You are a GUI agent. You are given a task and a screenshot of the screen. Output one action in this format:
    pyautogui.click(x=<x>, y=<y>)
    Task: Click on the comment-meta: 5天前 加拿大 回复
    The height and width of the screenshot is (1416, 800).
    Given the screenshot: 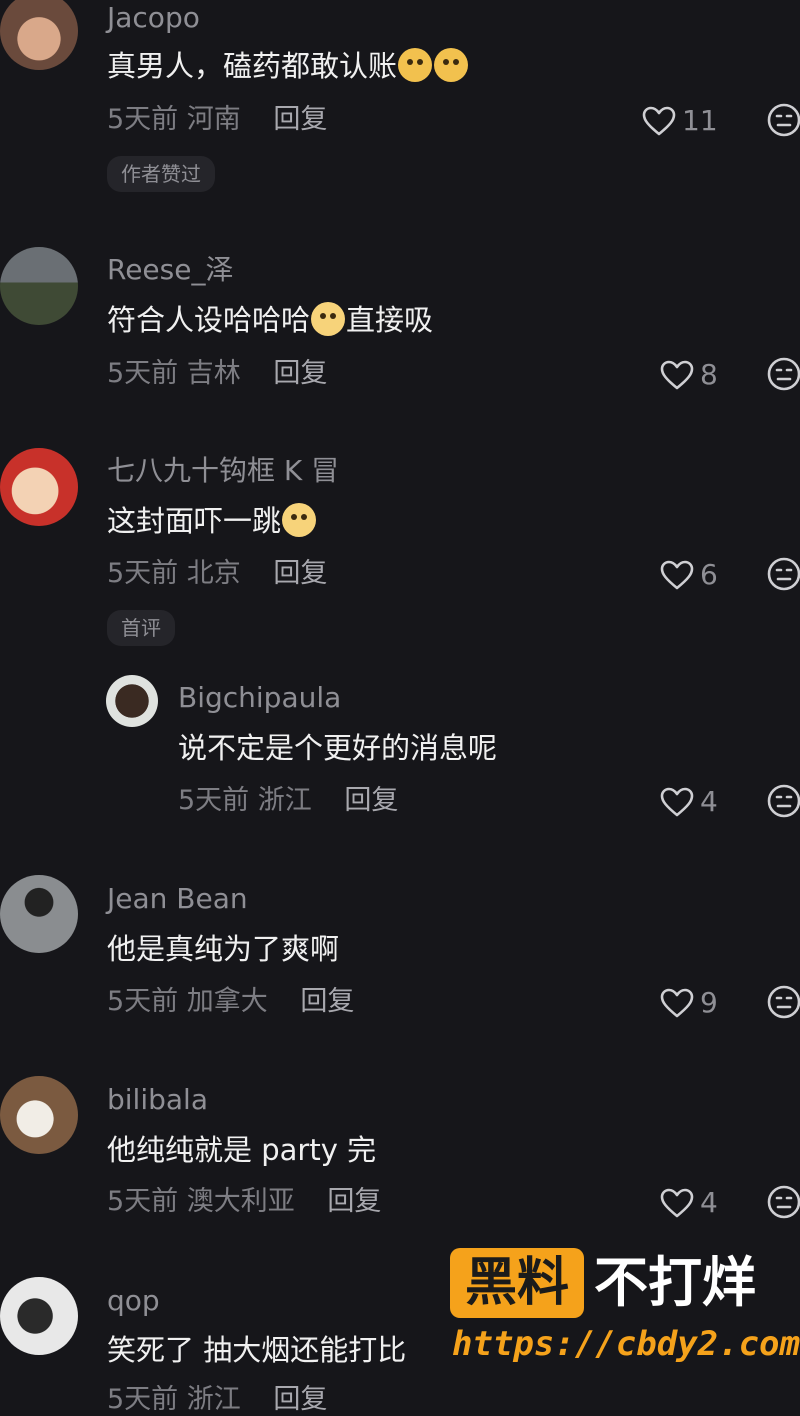 What is the action you would take?
    pyautogui.click(x=230, y=1002)
    